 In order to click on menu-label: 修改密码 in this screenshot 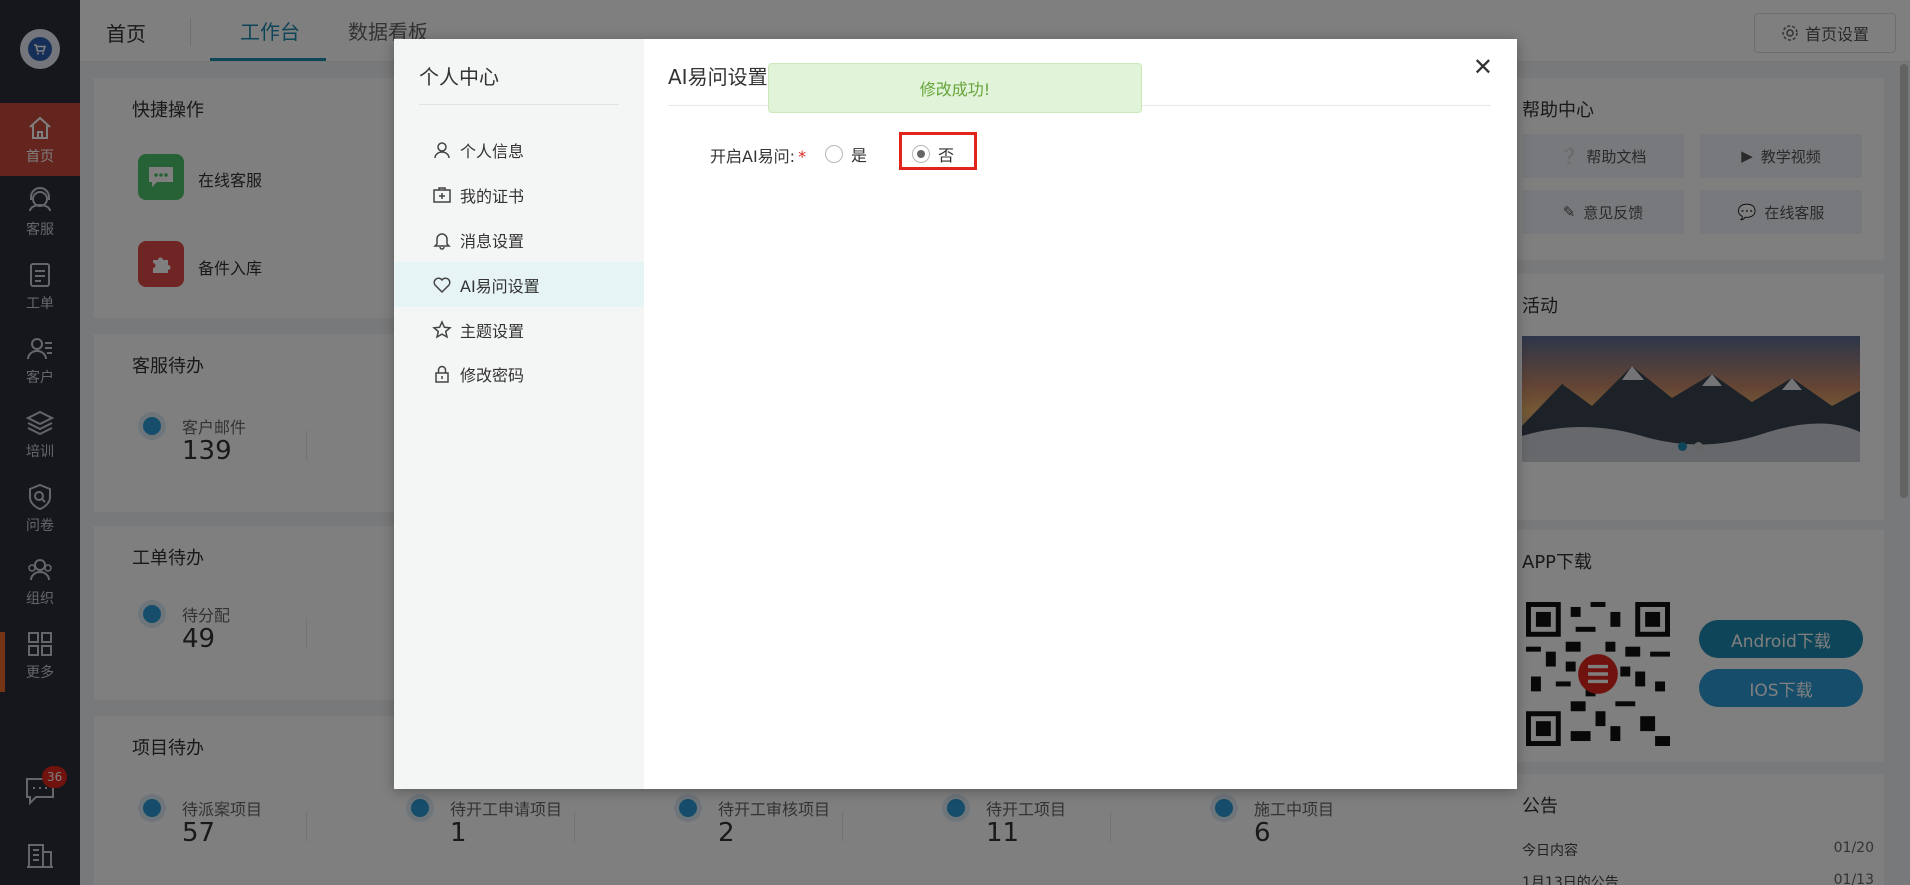, I will do `click(492, 375)`.